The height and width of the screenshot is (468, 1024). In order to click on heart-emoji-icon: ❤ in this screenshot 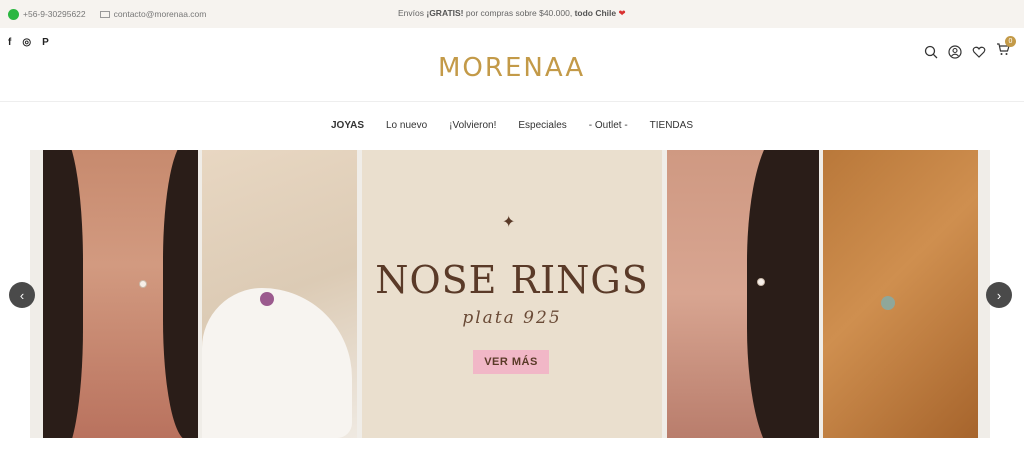, I will do `click(622, 13)`.